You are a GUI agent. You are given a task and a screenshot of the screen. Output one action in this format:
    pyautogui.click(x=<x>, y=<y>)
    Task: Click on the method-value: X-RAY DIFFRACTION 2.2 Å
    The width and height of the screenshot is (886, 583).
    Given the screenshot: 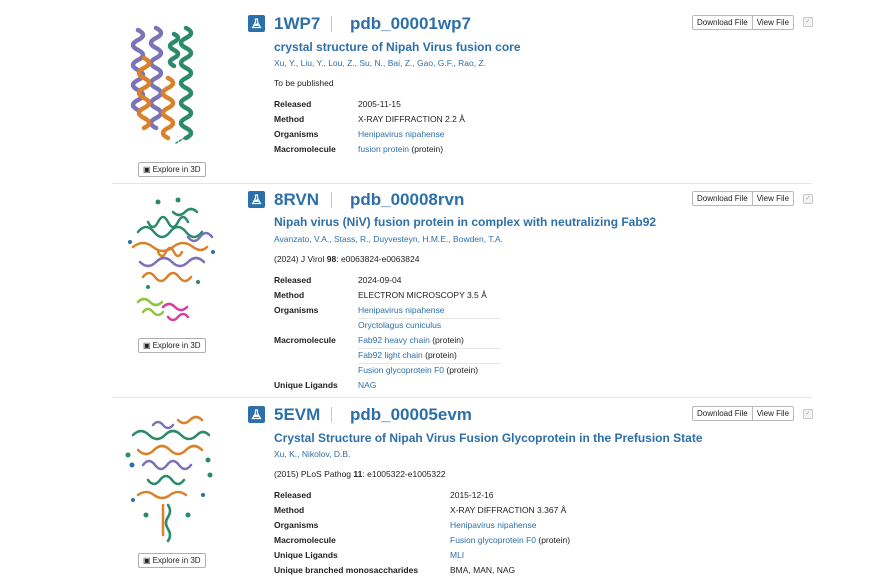 What is the action you would take?
    pyautogui.click(x=411, y=119)
    